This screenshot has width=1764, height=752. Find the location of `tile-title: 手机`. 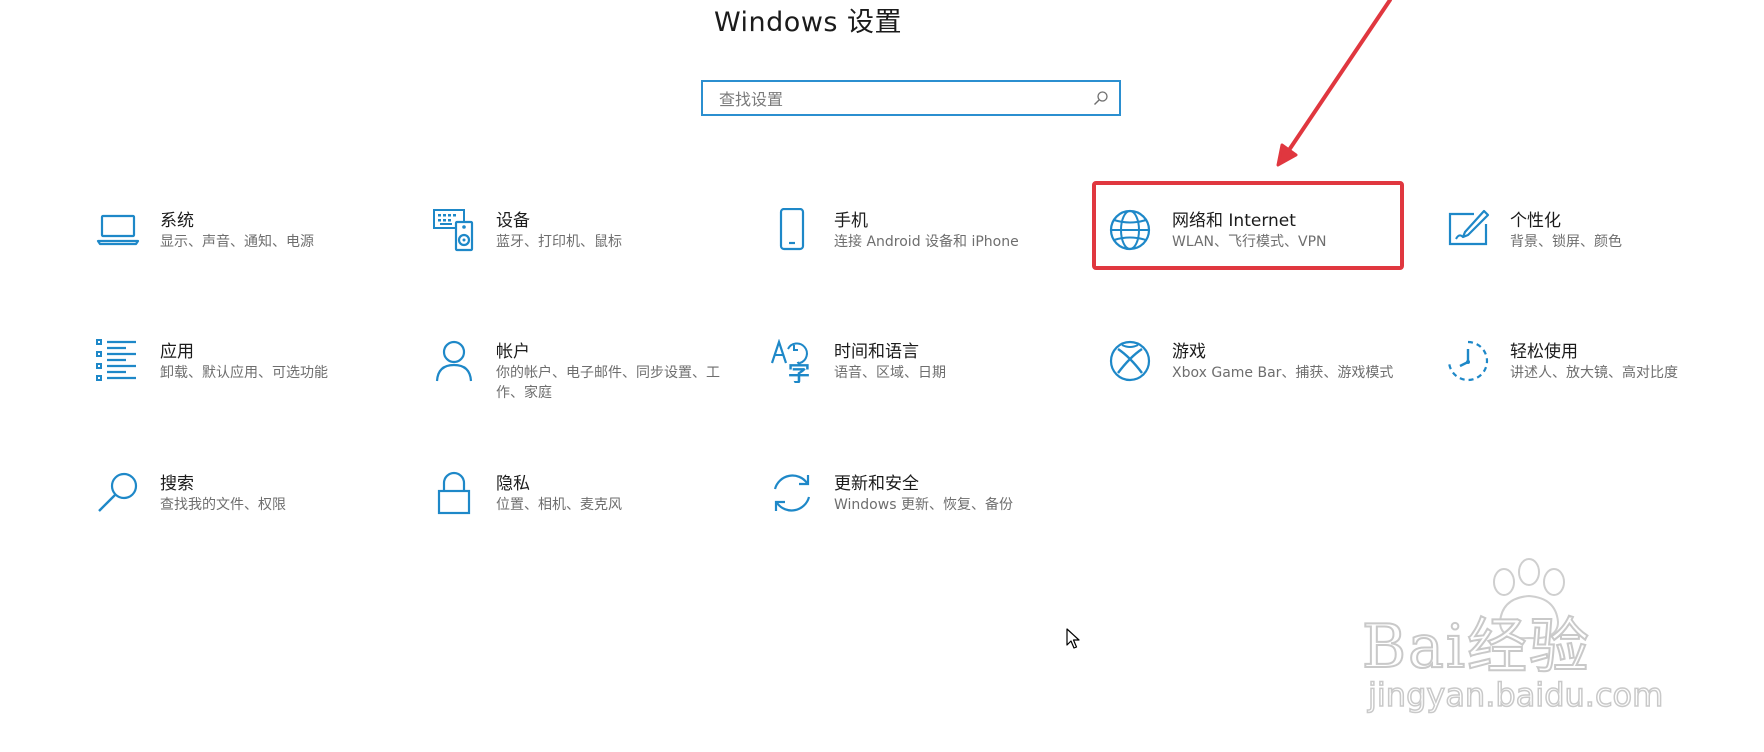

tile-title: 手机 is located at coordinates (851, 221).